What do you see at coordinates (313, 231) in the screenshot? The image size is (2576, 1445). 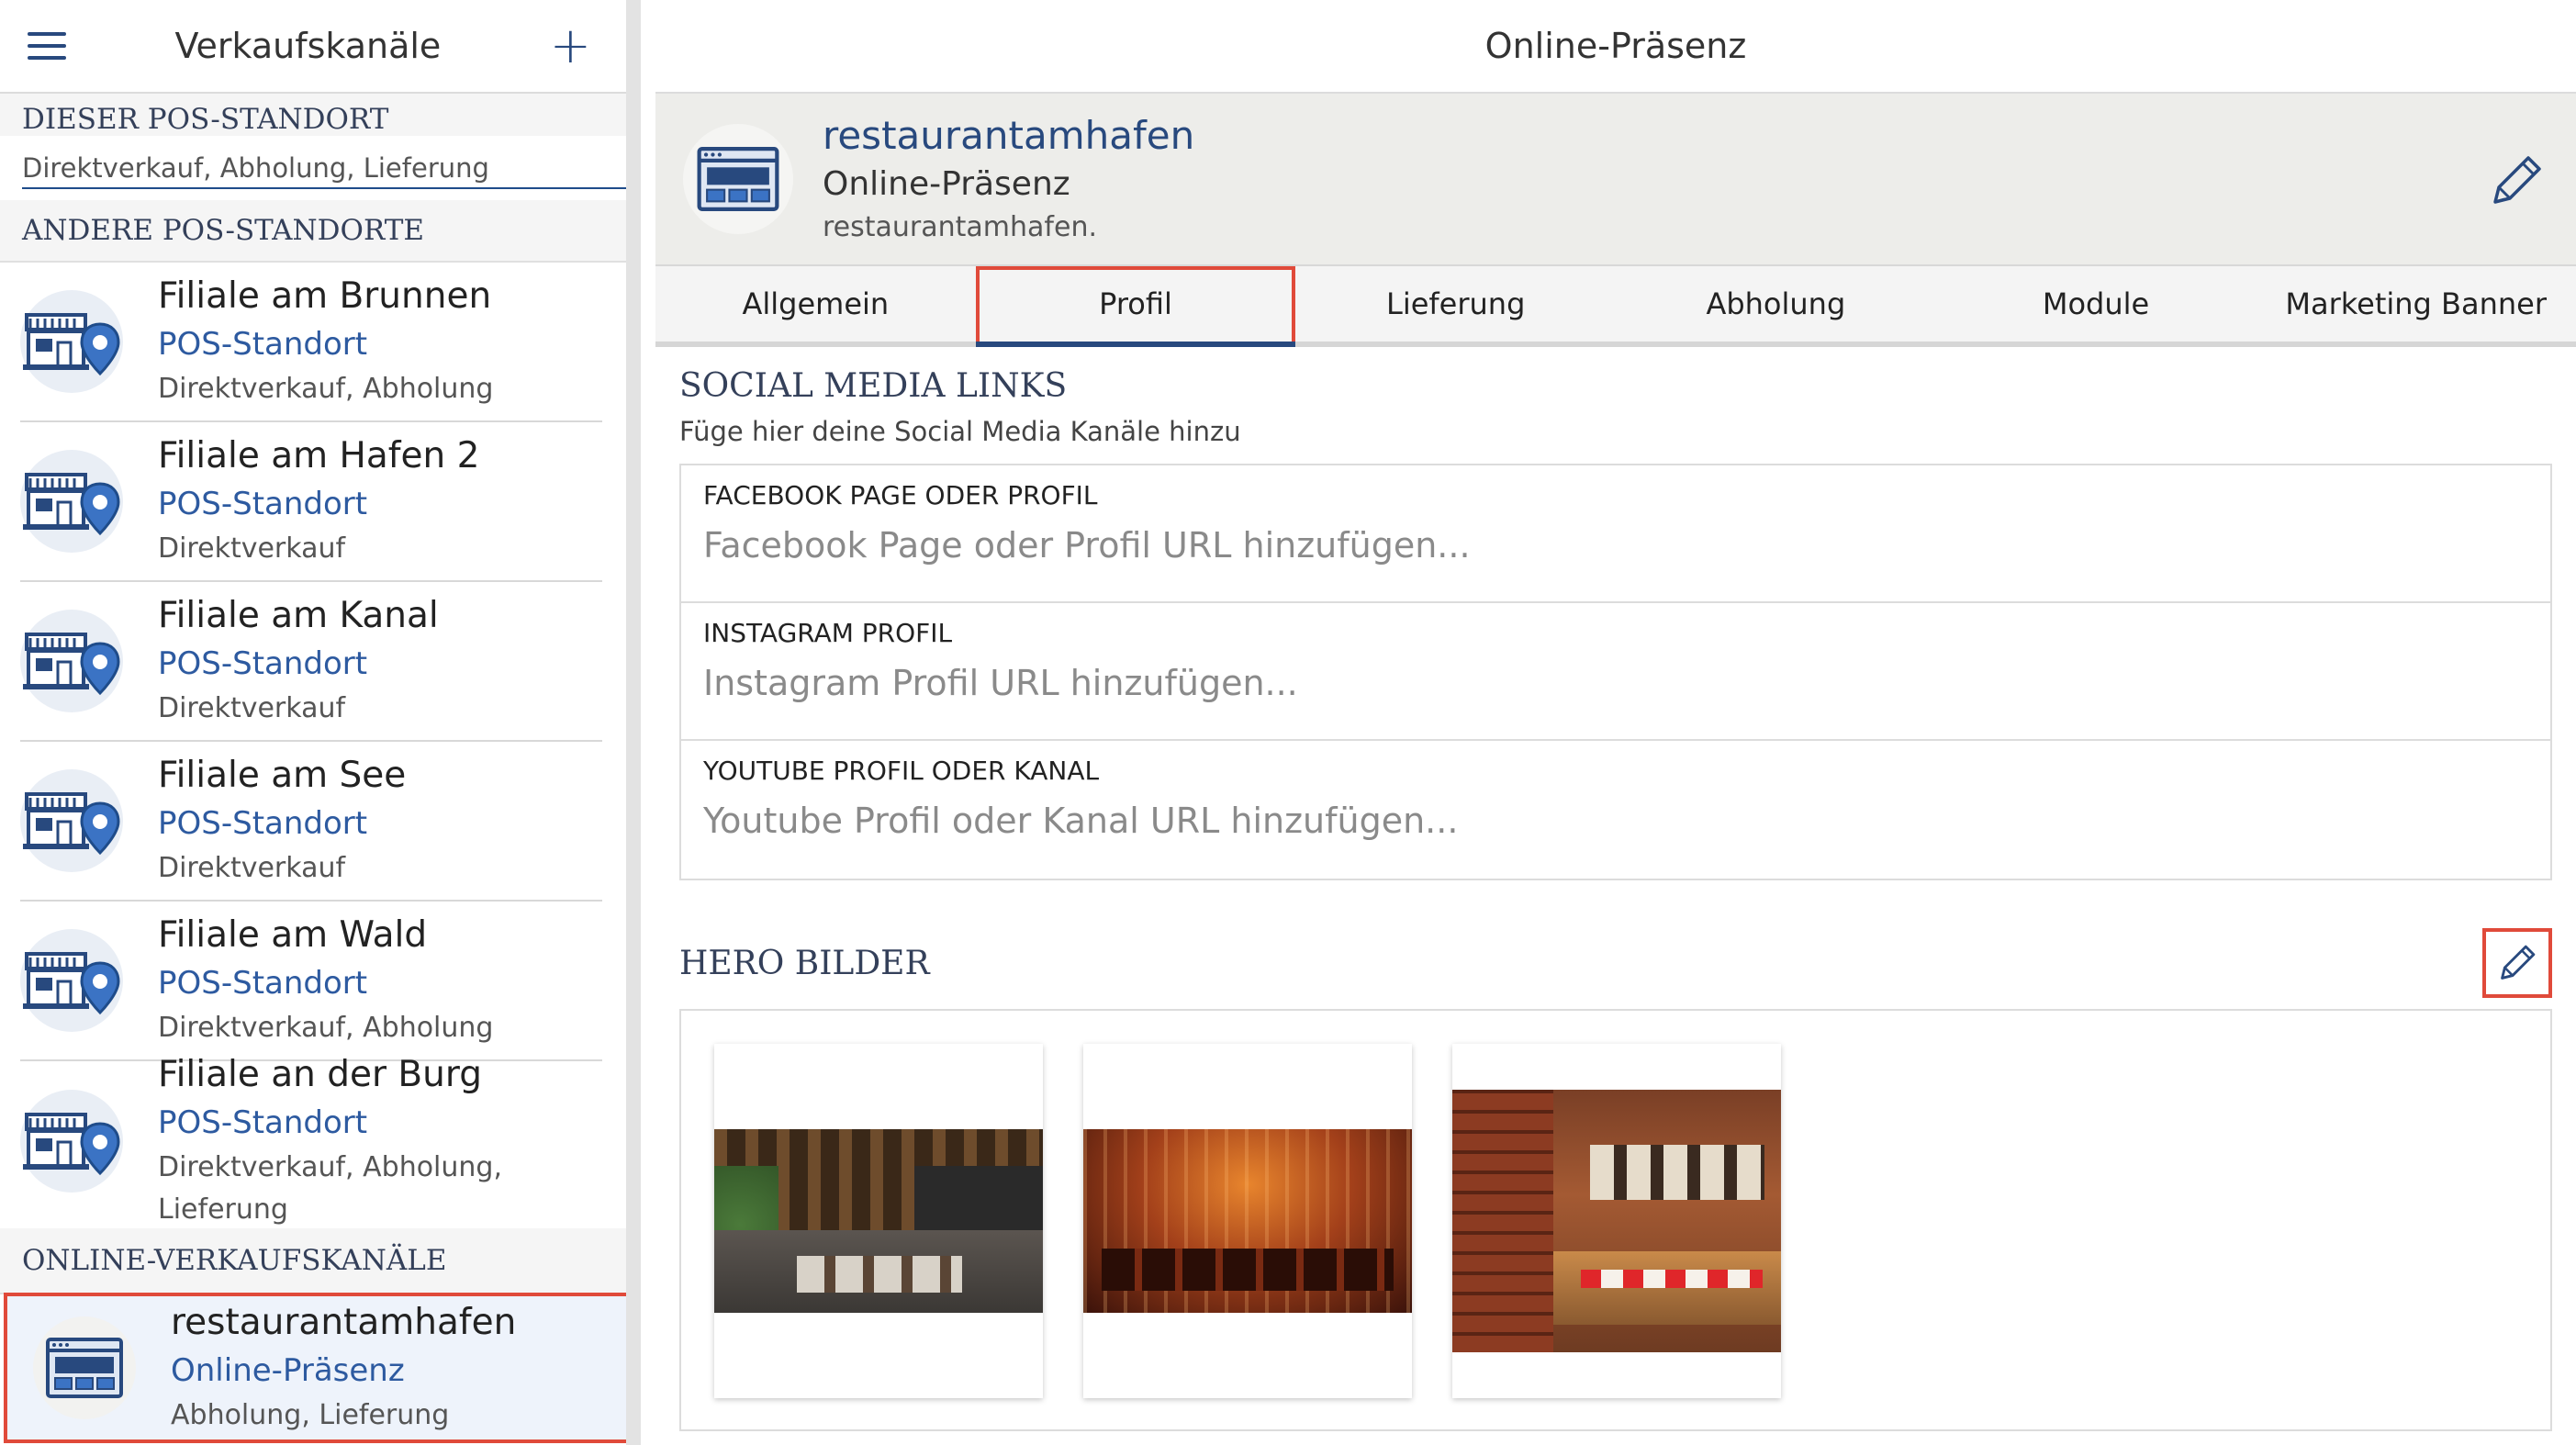 I see `section-heading-other-pos: ANDERE POS-STANDORTE` at bounding box center [313, 231].